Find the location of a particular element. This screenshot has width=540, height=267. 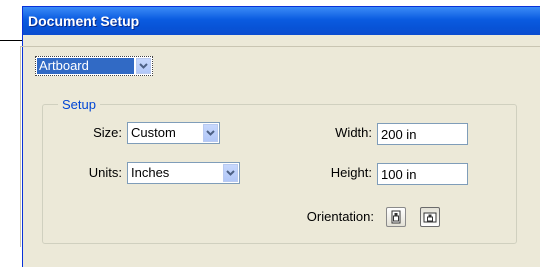

landscape-orientation-button is located at coordinates (430, 217).